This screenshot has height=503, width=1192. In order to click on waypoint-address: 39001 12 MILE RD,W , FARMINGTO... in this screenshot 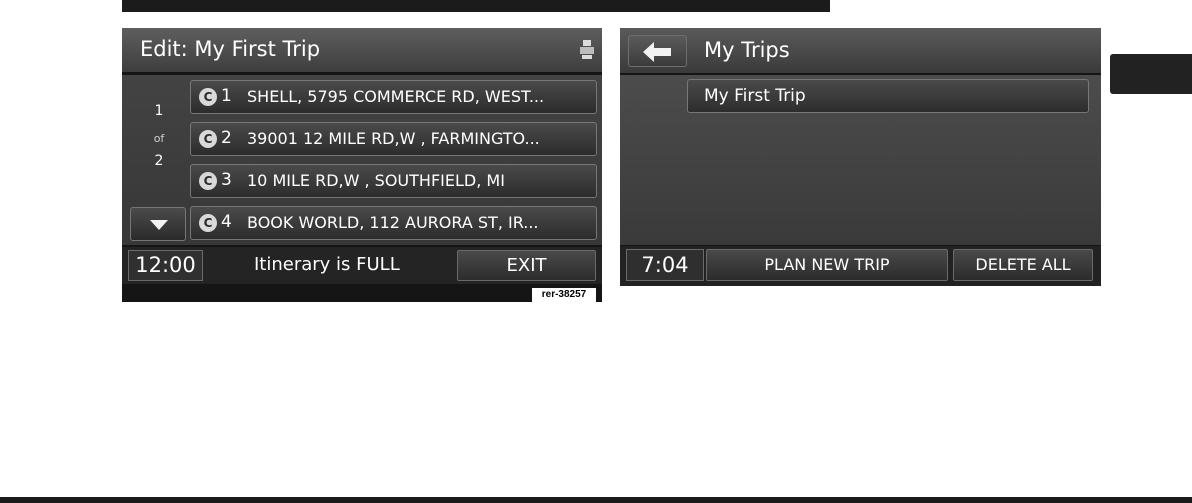, I will do `click(393, 138)`.